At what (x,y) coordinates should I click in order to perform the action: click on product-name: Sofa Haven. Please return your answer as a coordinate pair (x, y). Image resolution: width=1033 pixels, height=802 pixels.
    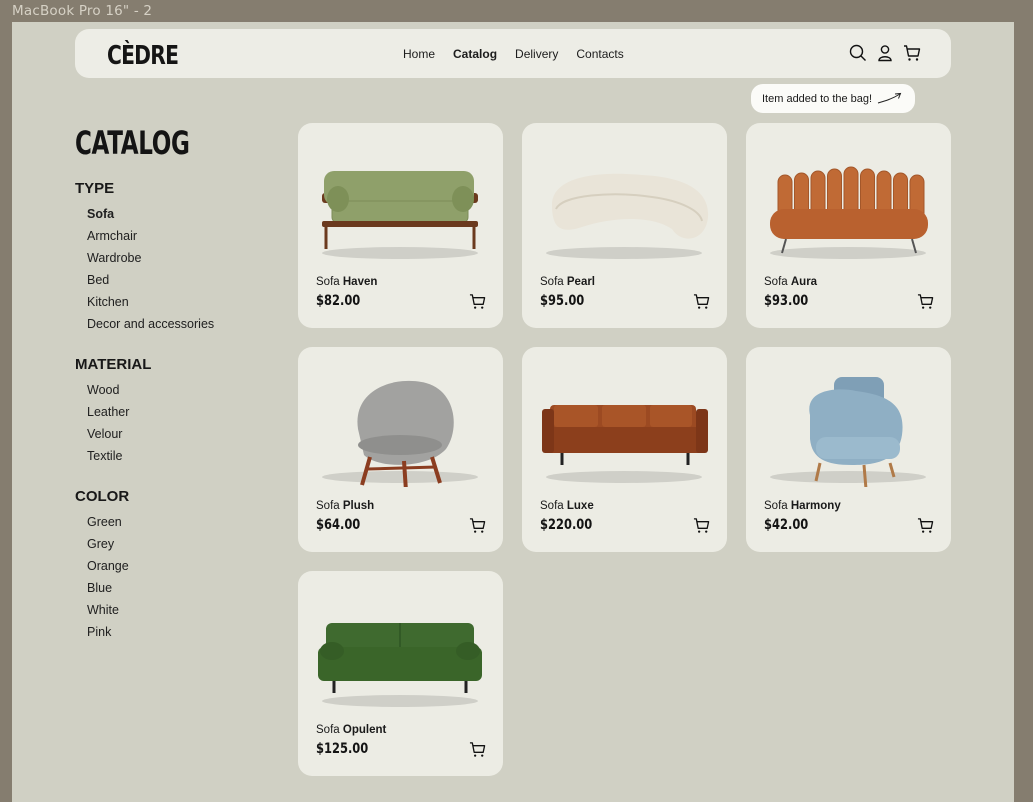
    Looking at the image, I should click on (346, 282).